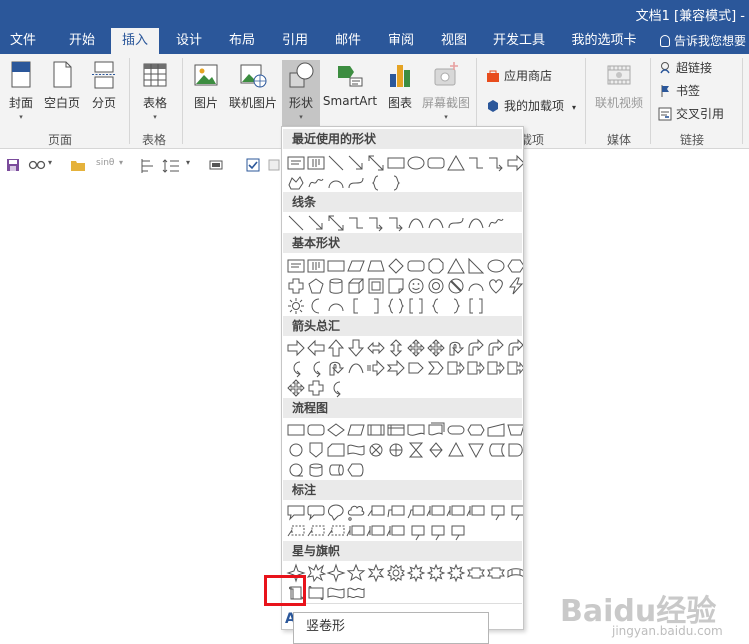 Image resolution: width=749 pixels, height=644 pixels. I want to click on tab-developer: 开发工具, so click(519, 41).